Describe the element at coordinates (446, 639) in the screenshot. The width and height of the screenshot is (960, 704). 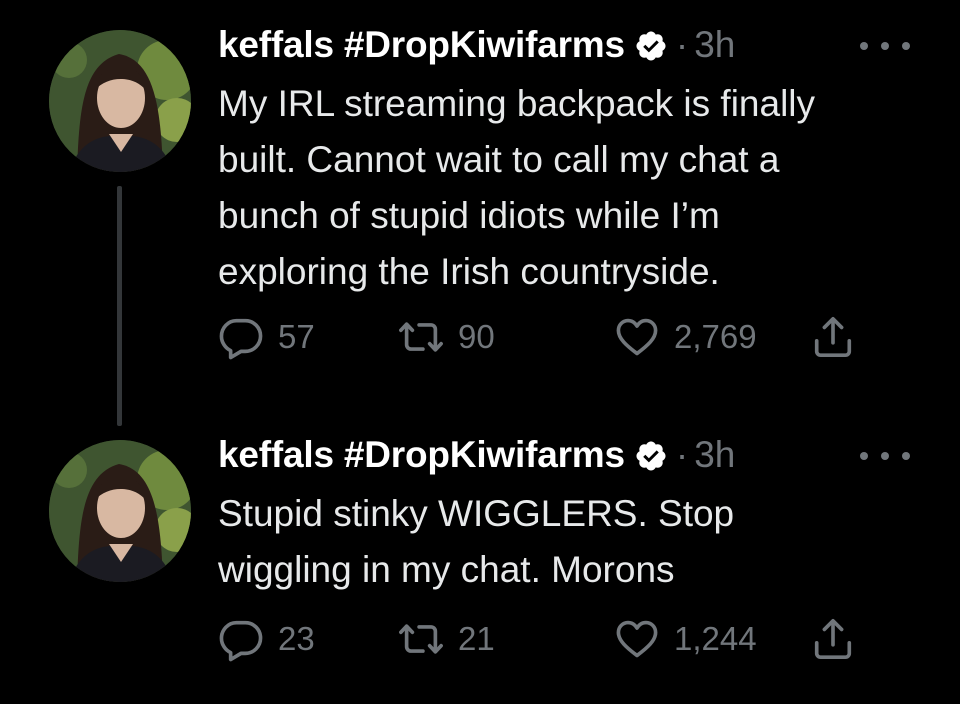
I see `retweet-button: 21` at that location.